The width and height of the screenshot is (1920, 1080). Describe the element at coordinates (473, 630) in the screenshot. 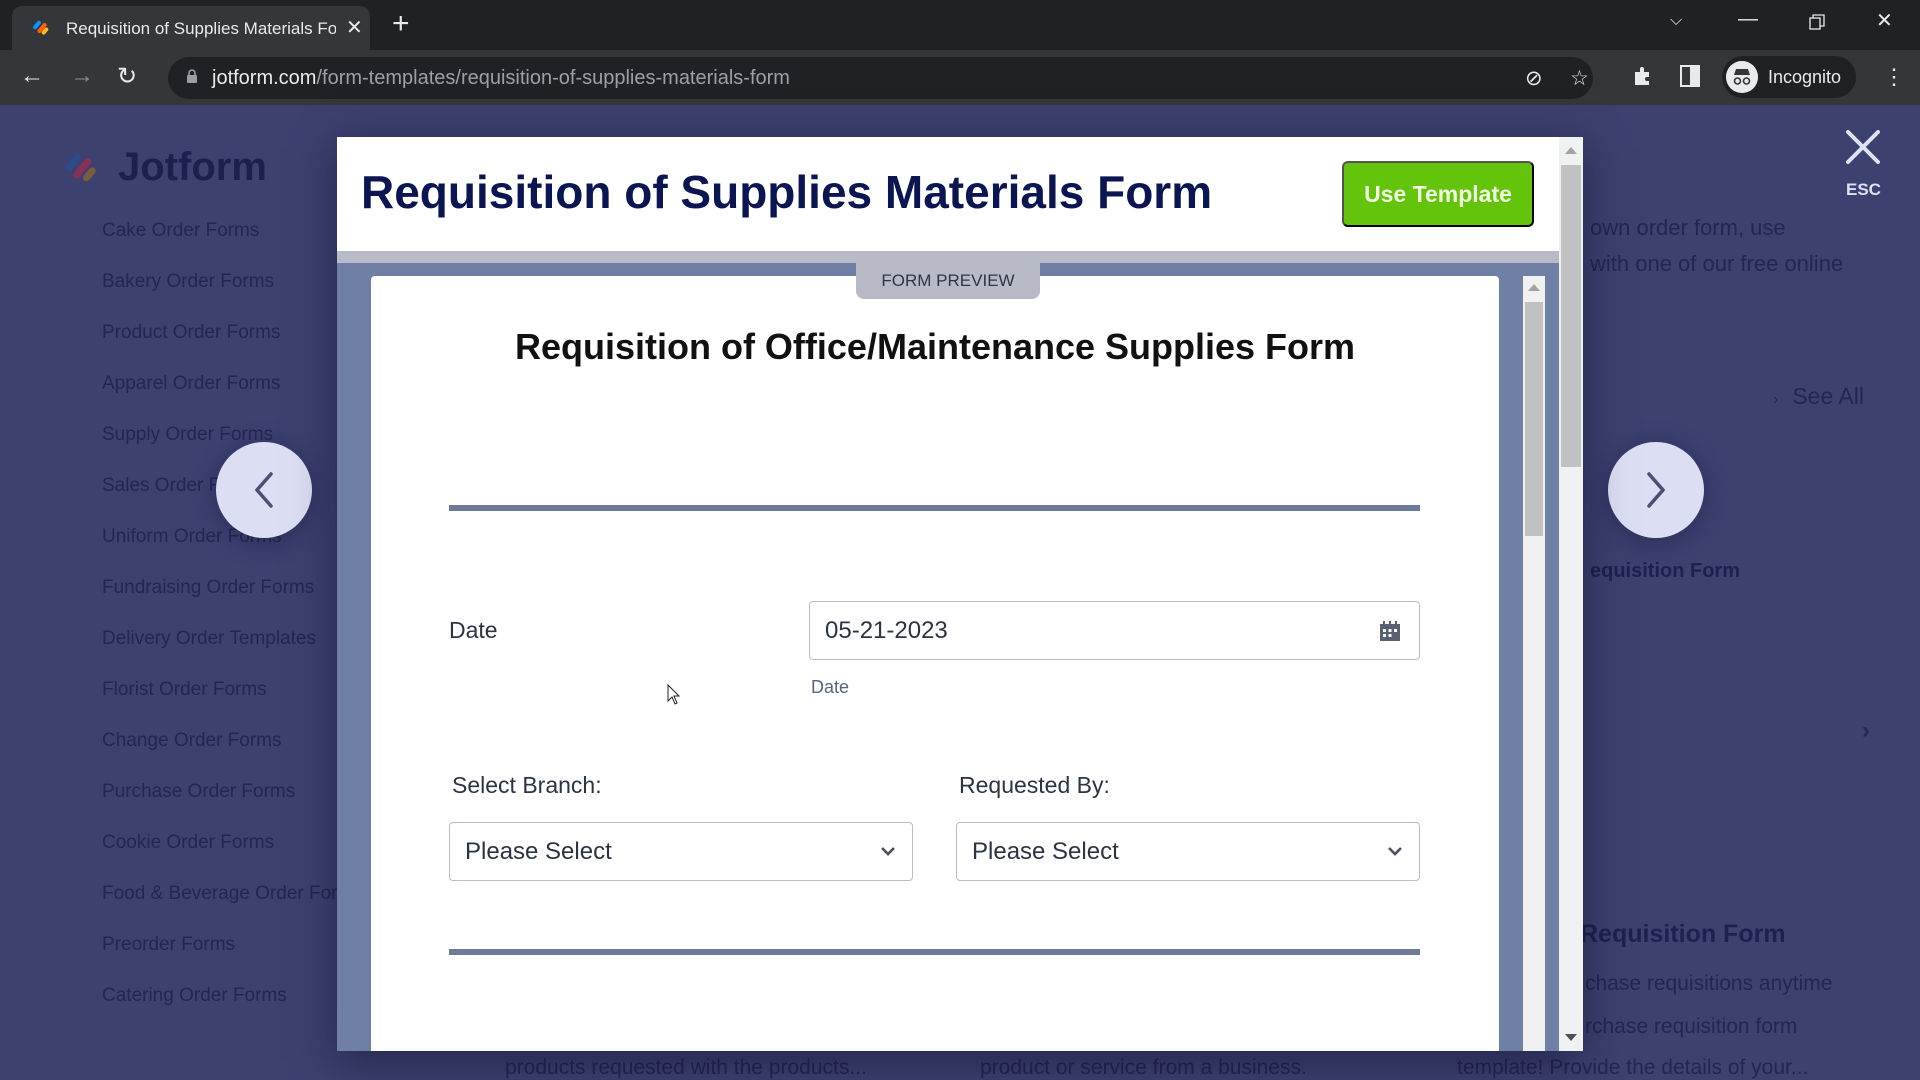

I see `date-label: Date` at that location.